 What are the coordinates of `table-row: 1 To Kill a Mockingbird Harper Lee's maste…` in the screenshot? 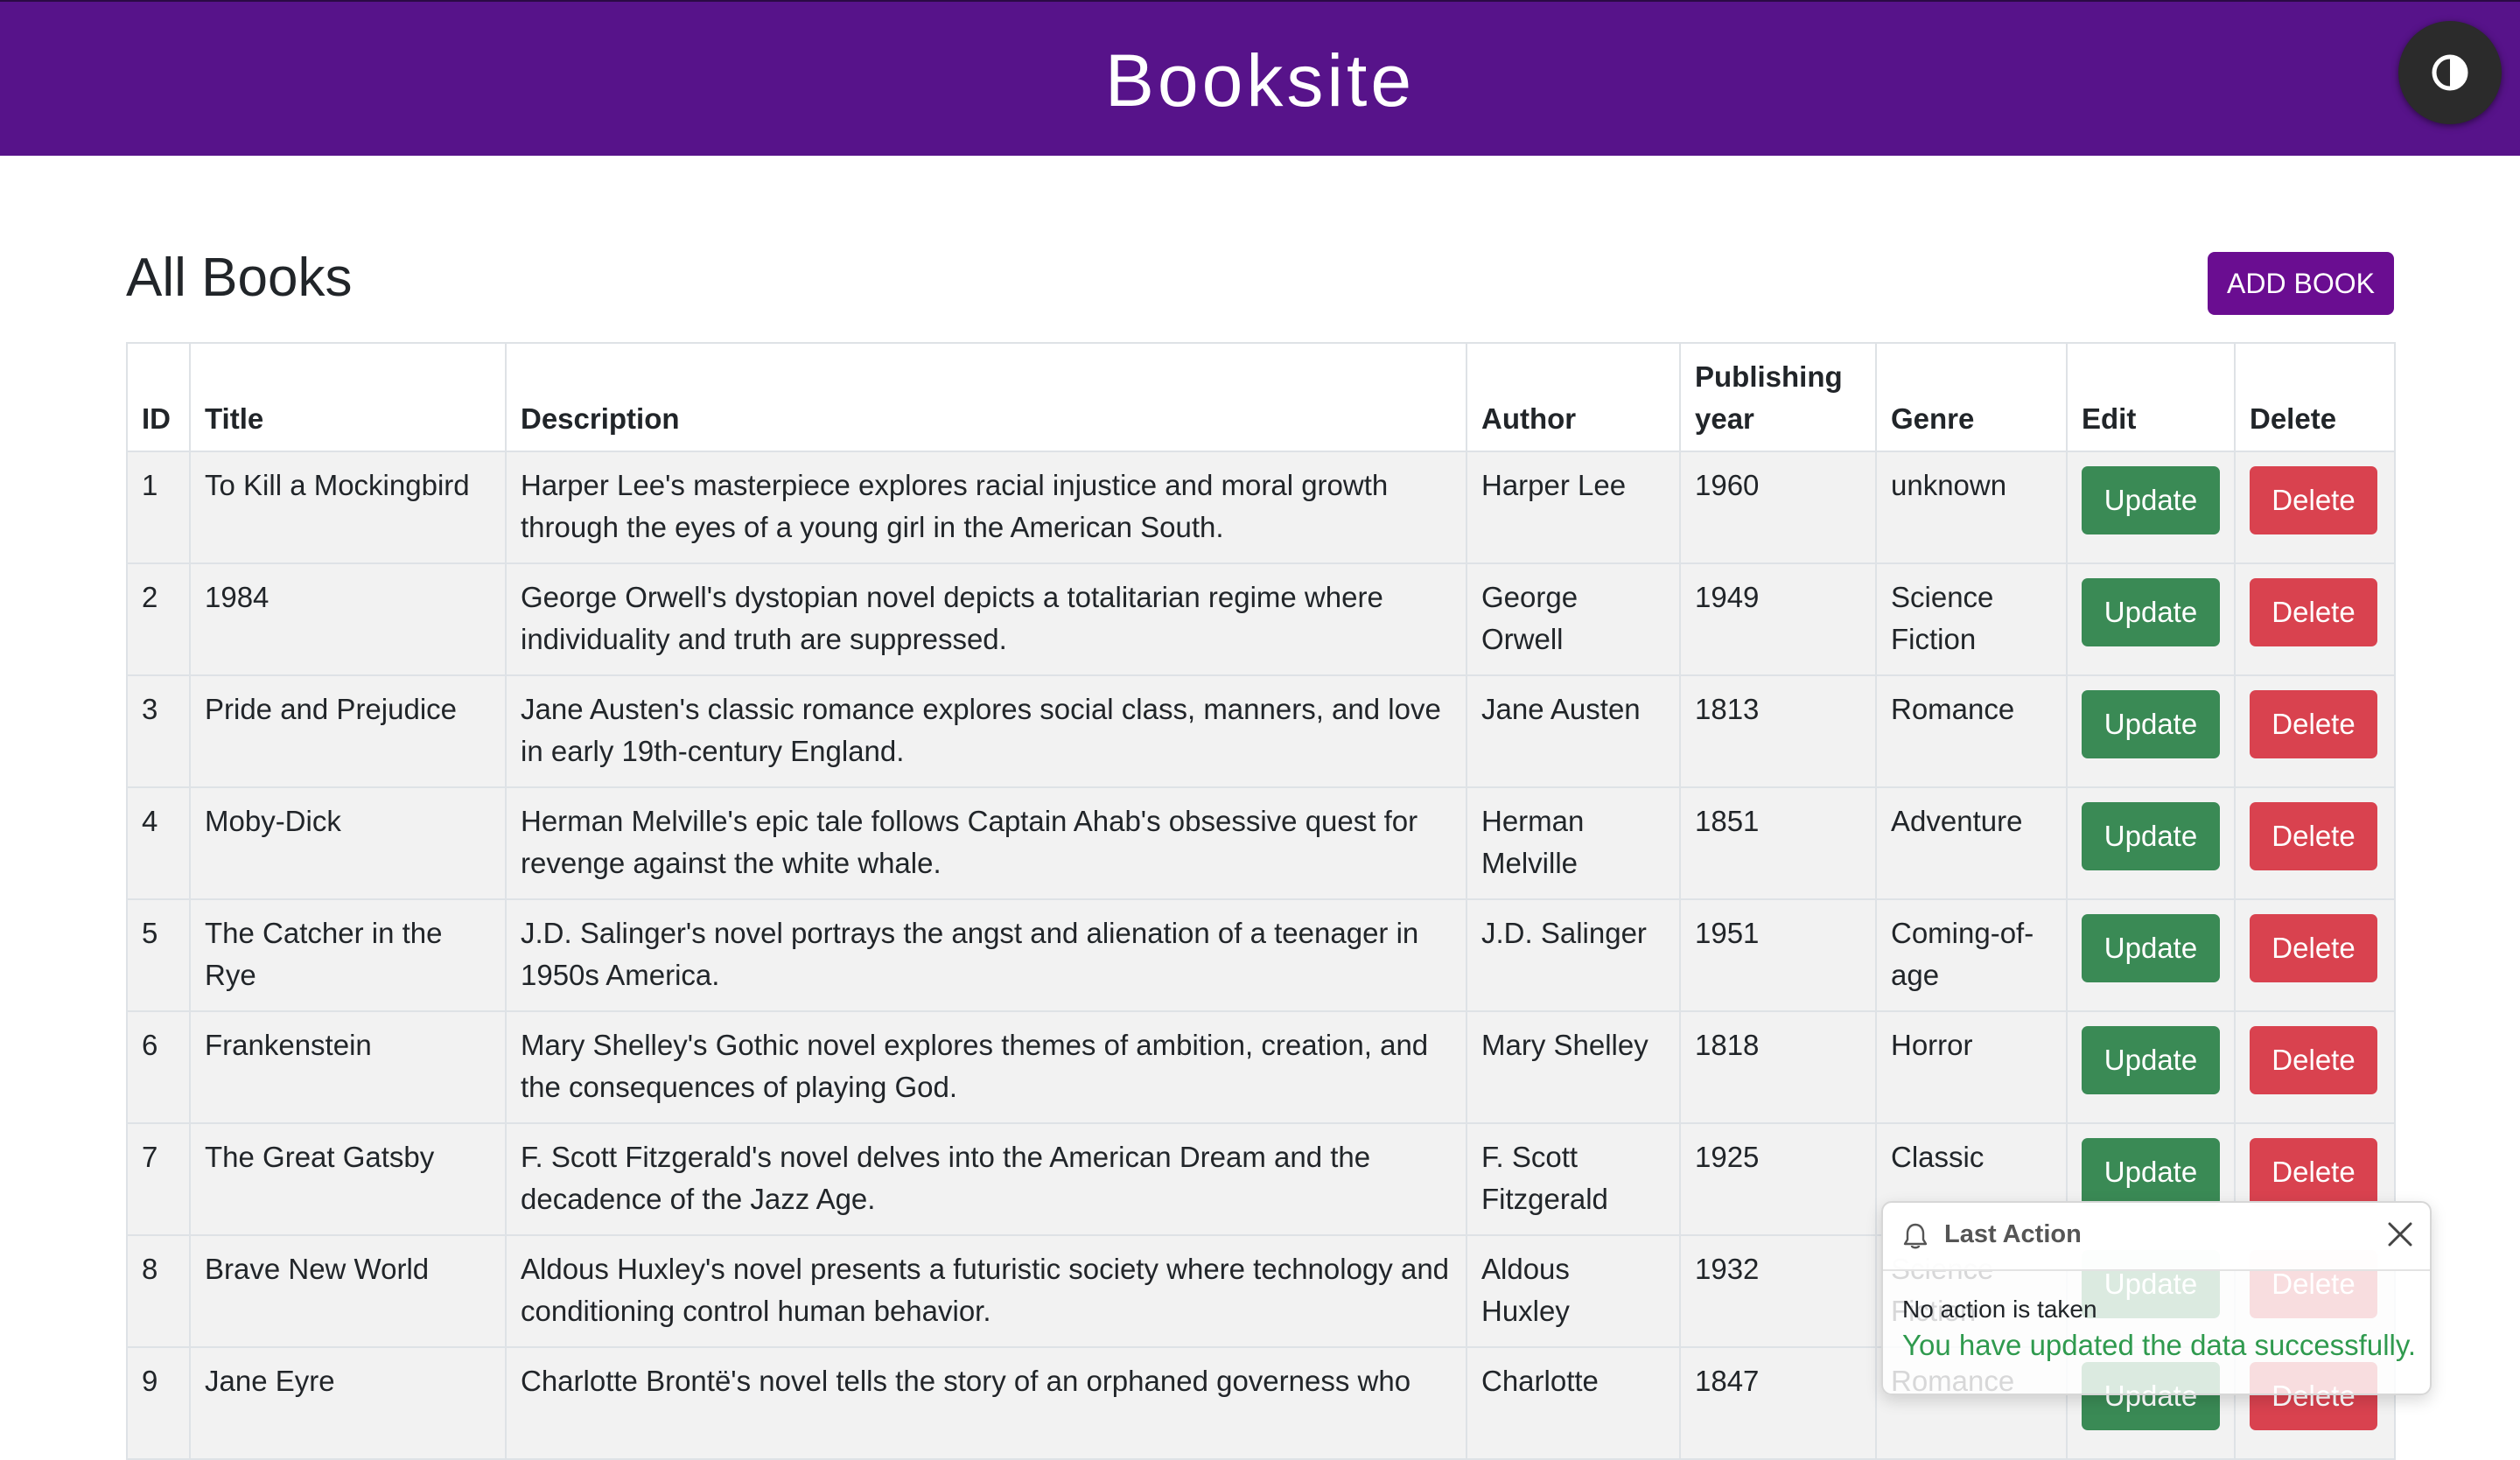 It's located at (1261, 508).